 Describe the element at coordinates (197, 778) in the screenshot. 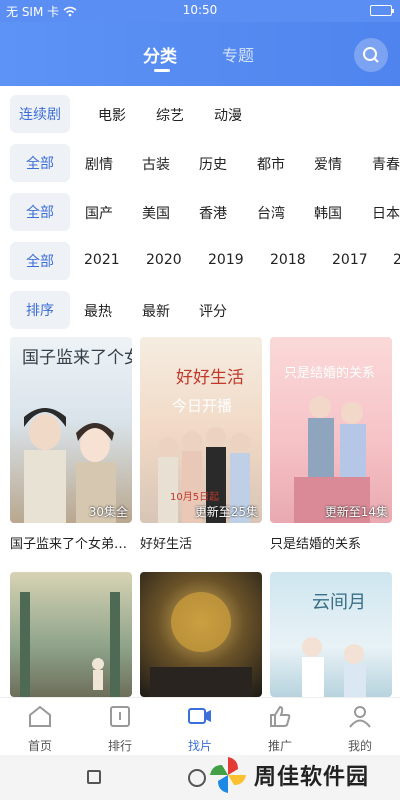

I see `home-button` at that location.